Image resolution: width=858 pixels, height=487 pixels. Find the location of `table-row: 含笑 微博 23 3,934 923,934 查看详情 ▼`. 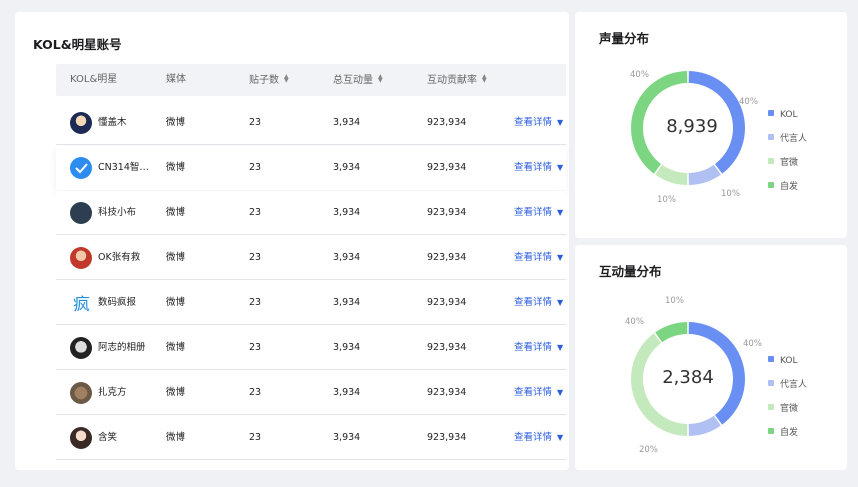

table-row: 含笑 微博 23 3,934 923,934 查看详情 ▼ is located at coordinates (311, 438).